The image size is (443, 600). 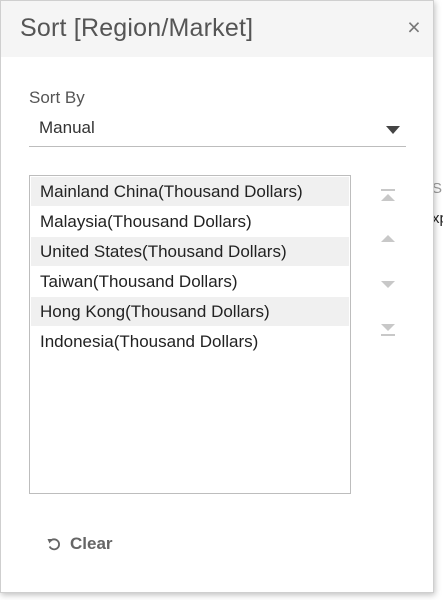 I want to click on list-item: Malaysia(Thousand Dollars), so click(x=190, y=222).